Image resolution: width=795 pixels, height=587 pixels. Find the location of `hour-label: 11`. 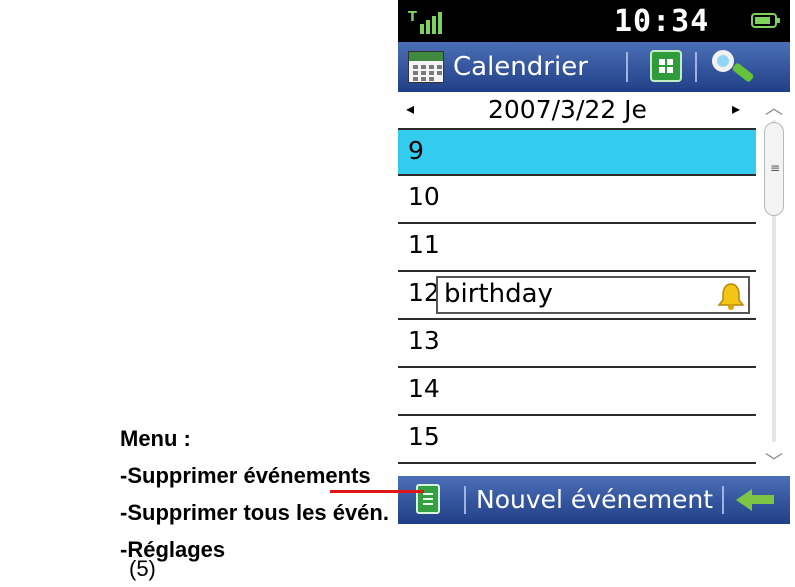

hour-label: 11 is located at coordinates (424, 244).